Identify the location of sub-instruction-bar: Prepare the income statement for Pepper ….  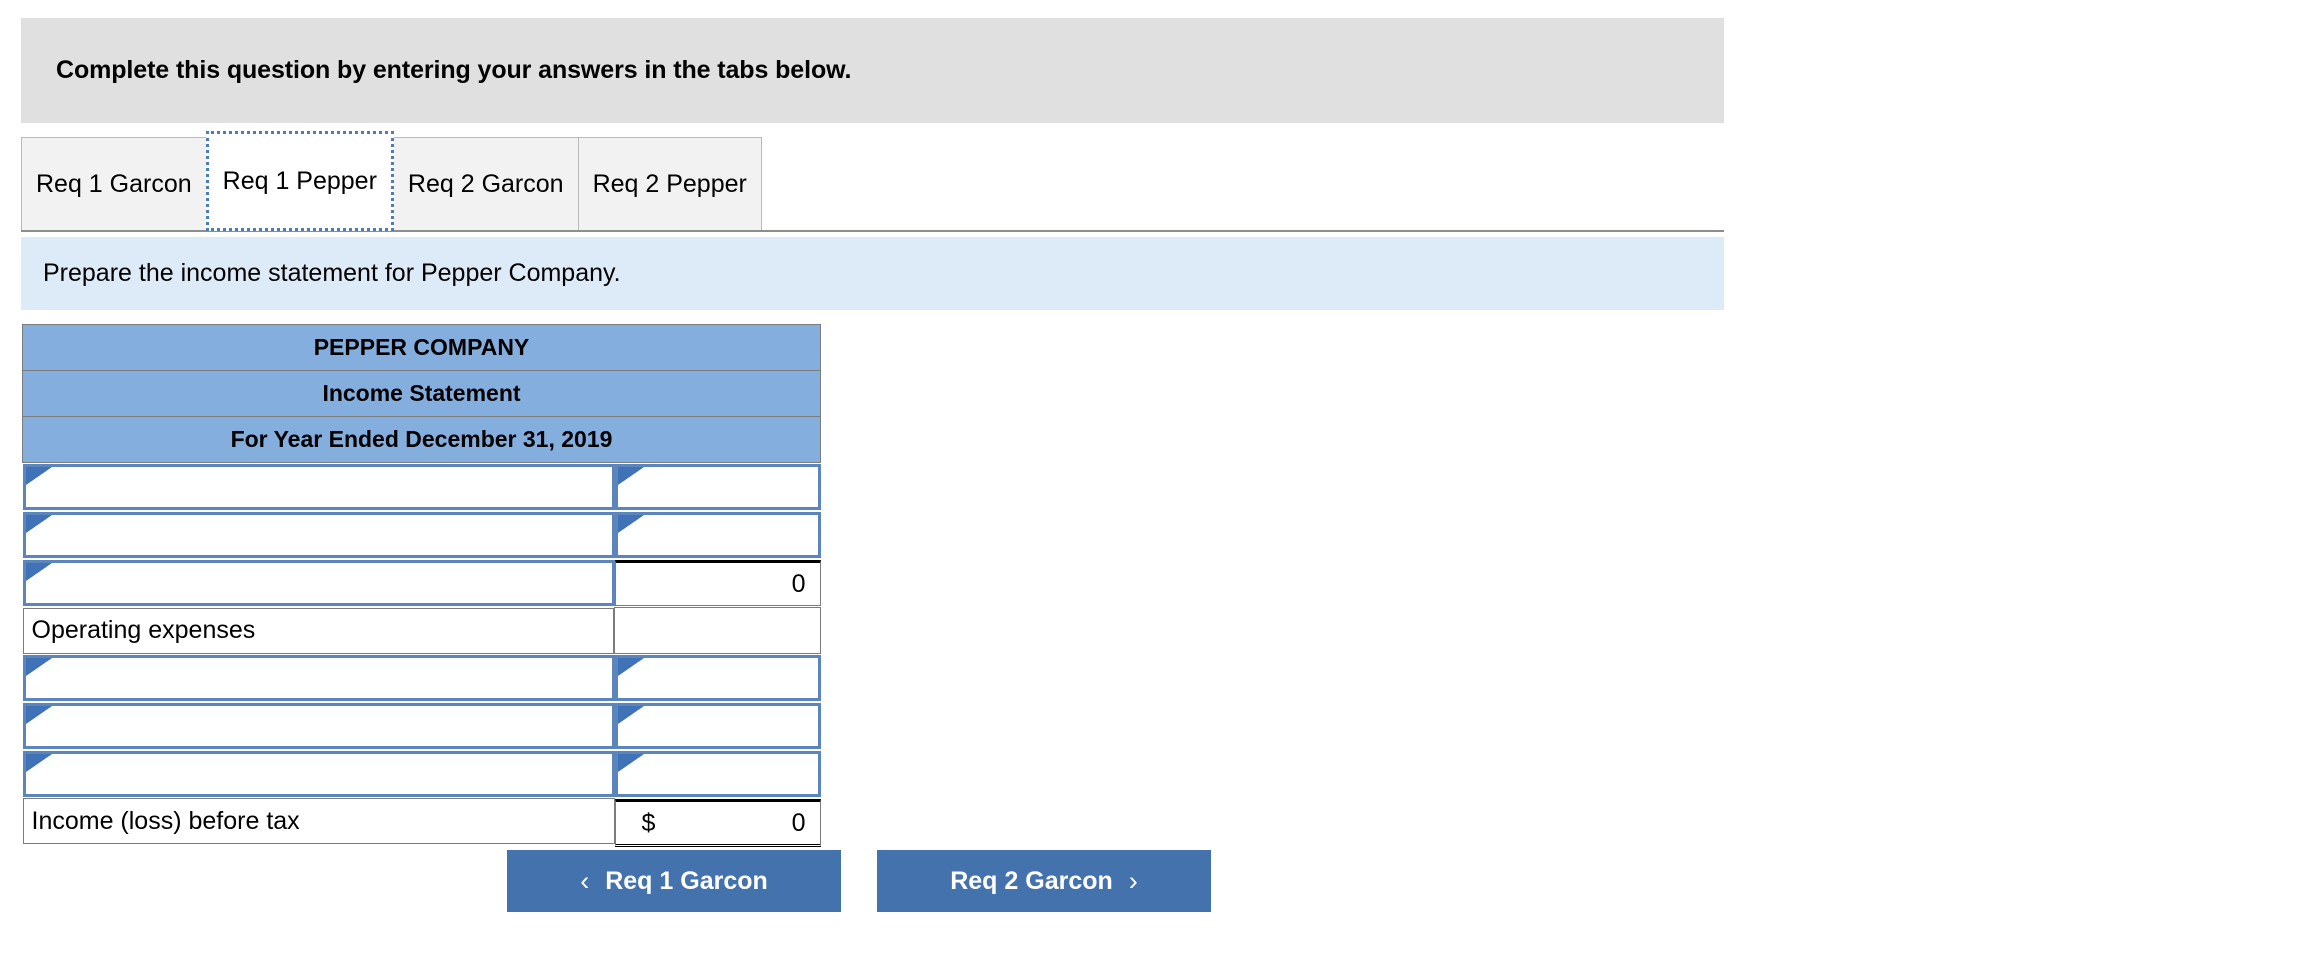
(872, 273).